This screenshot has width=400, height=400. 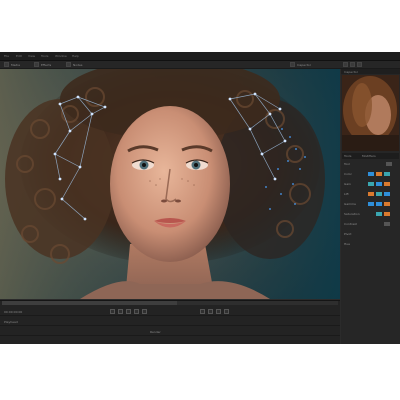 I want to click on toolbar-nodes-label: Nodes, so click(x=77, y=65).